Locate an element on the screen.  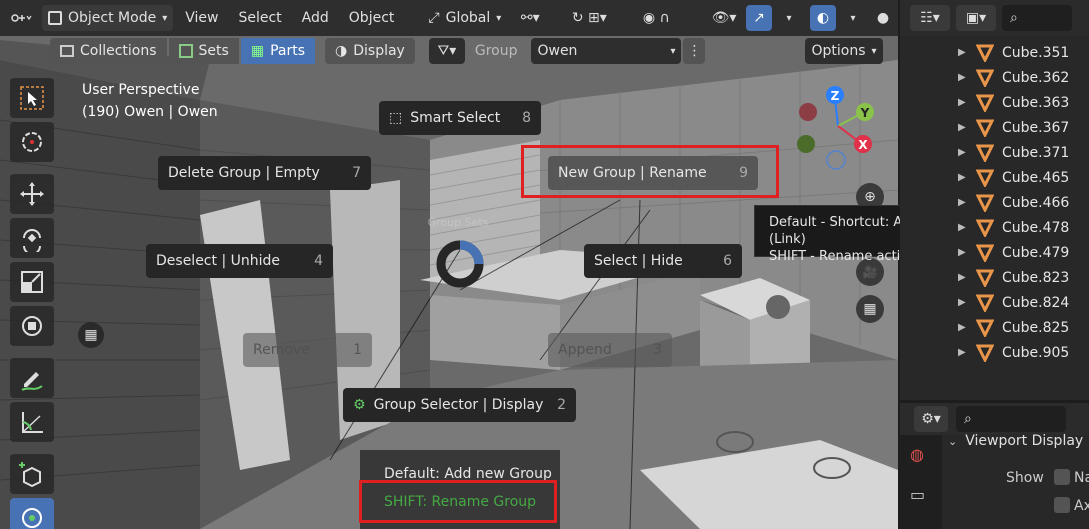
pie-deselect: Deselect | Unhide 4 is located at coordinates (239, 261).